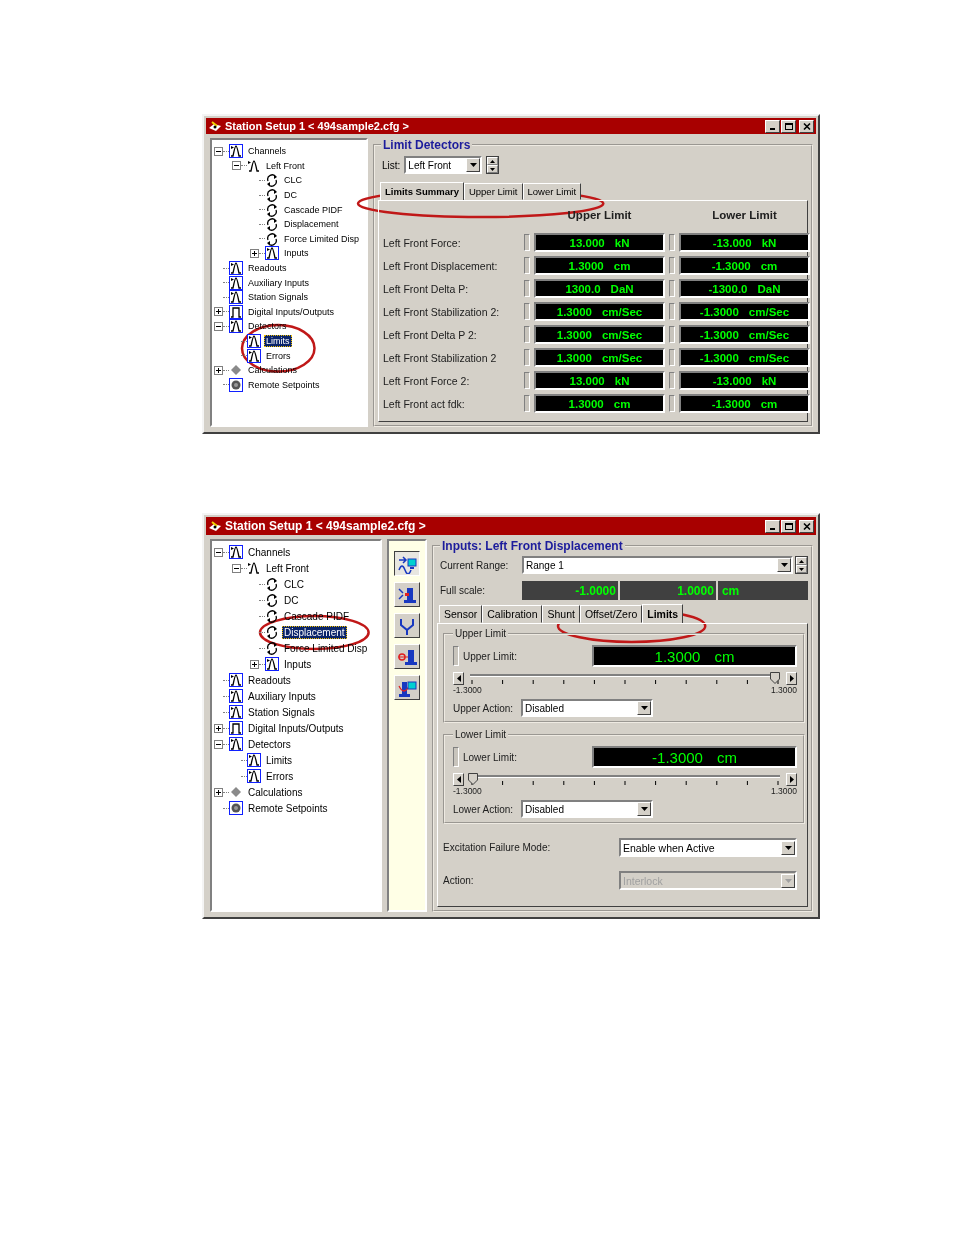 Image resolution: width=954 pixels, height=1235 pixels. What do you see at coordinates (784, 690) in the screenshot?
I see `scale-max-label: 1.3000` at bounding box center [784, 690].